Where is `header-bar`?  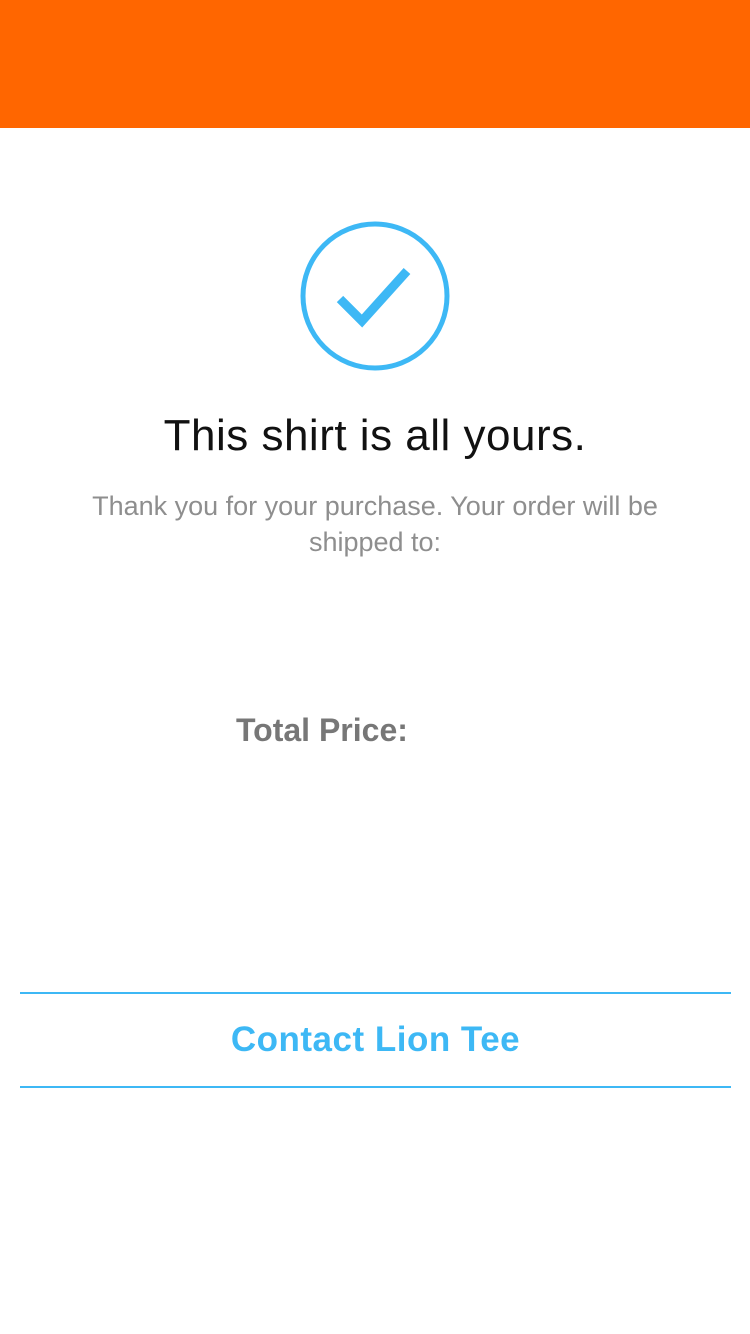 header-bar is located at coordinates (375, 64).